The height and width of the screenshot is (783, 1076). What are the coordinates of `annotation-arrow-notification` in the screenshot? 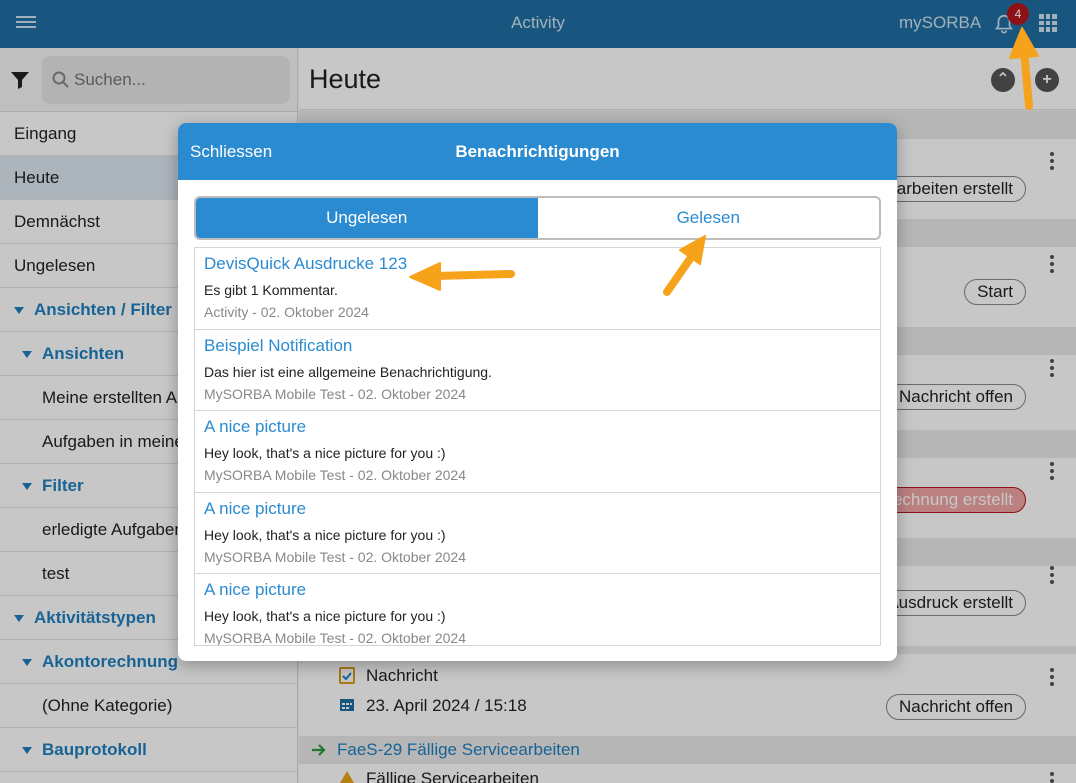 It's located at (473, 275).